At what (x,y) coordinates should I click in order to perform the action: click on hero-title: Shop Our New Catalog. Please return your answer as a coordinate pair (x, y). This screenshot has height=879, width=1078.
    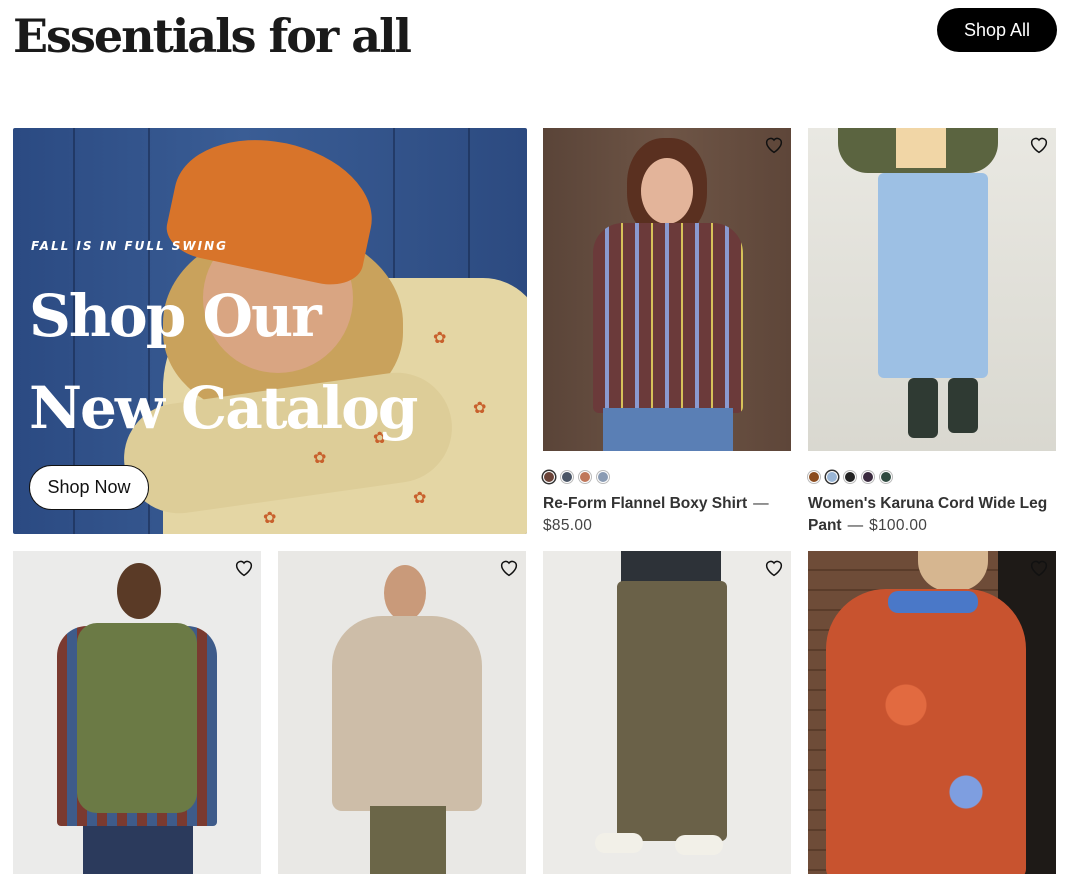
    Looking at the image, I should click on (223, 362).